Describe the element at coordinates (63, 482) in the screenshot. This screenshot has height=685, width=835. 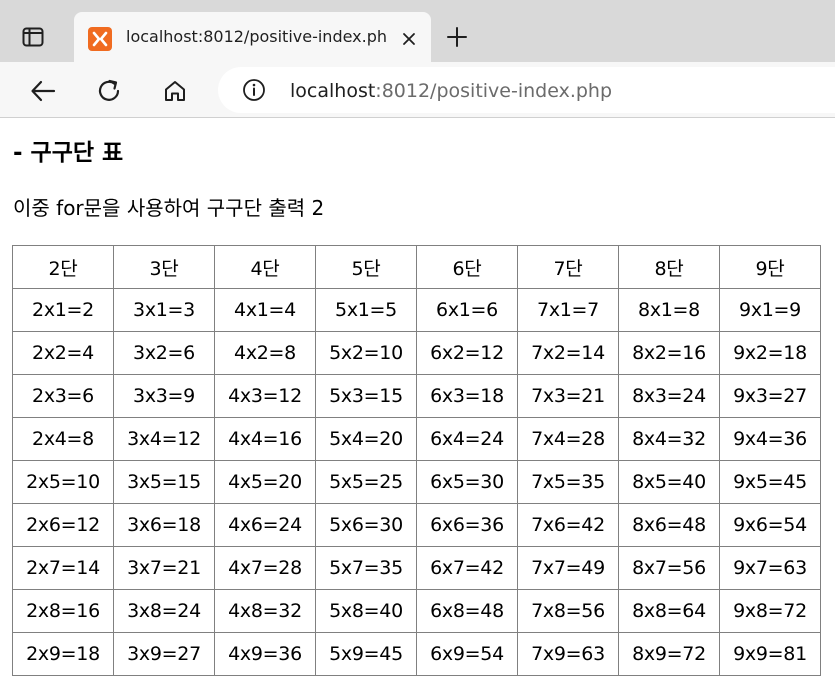
I see `table-cell: 2x5=10` at that location.